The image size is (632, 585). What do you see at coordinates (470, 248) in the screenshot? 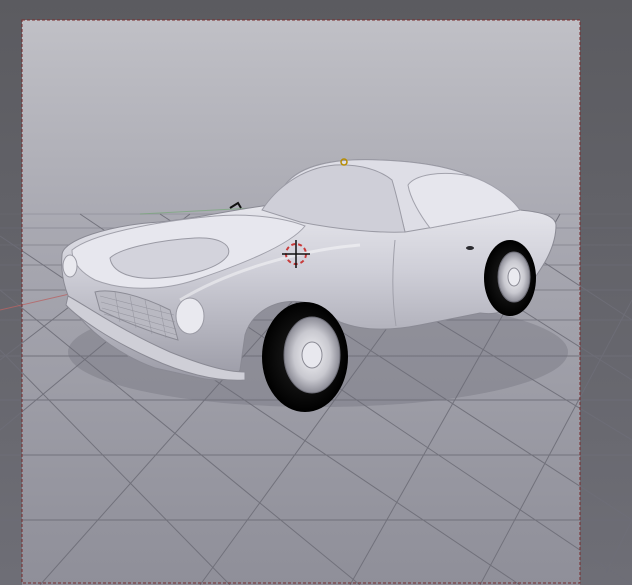
I see `door-handle` at bounding box center [470, 248].